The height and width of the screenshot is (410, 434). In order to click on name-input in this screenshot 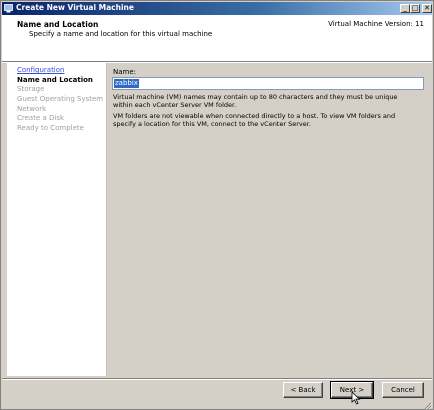, I will do `click(268, 83)`.